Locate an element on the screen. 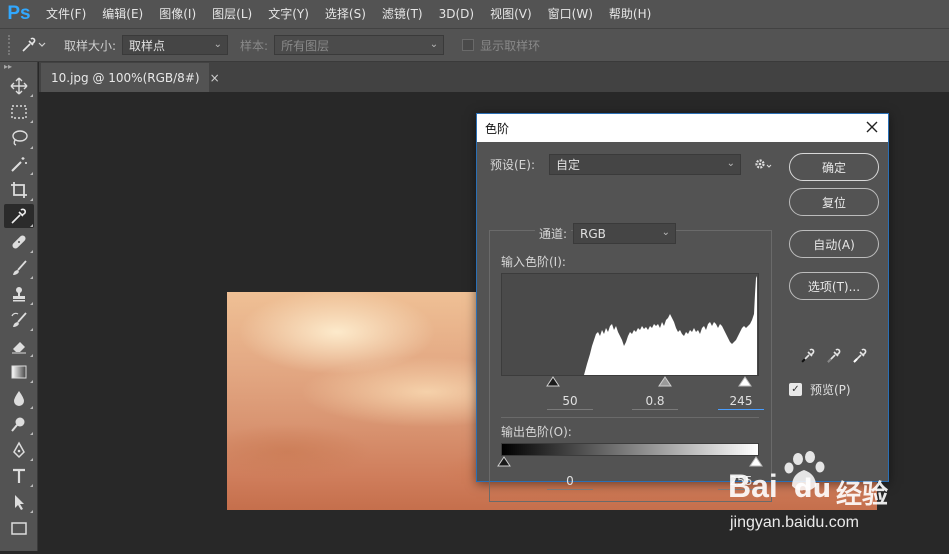 The height and width of the screenshot is (554, 949). preset-value: 自定 is located at coordinates (568, 165).